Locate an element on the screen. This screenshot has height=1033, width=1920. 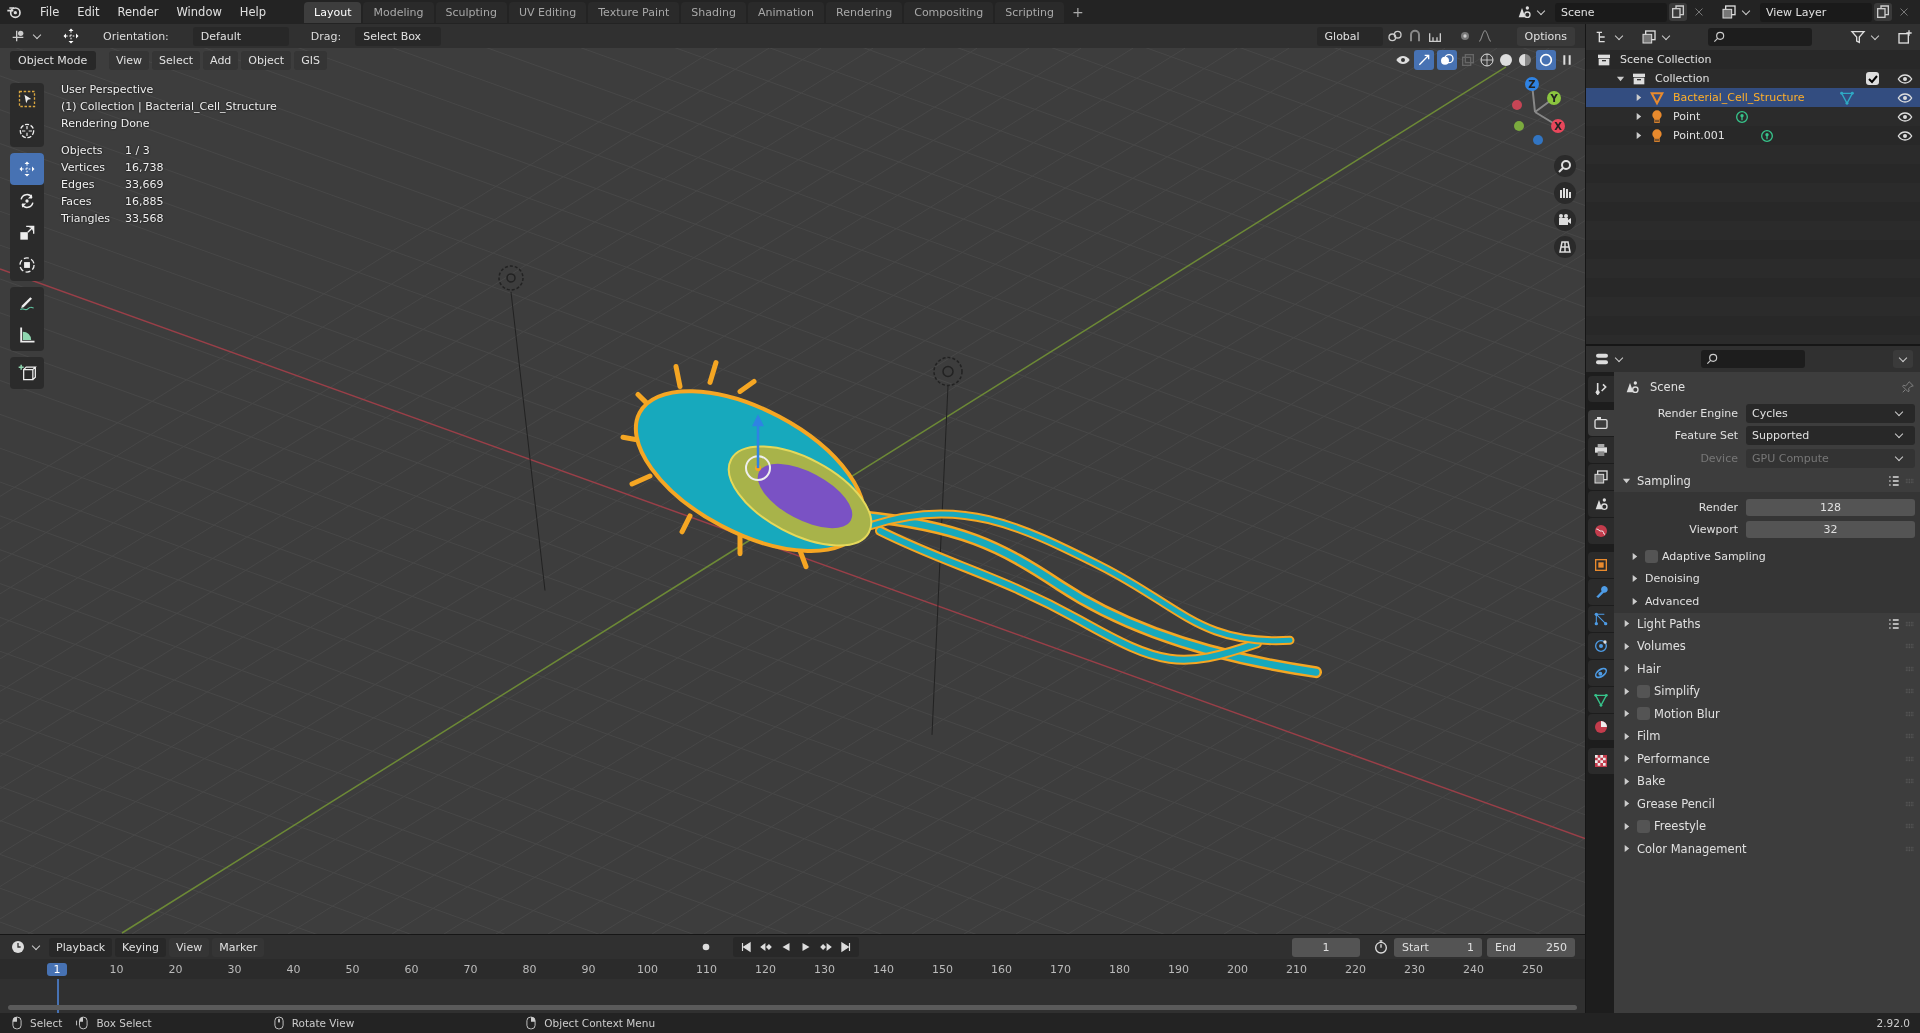
subpanel-header: Advanced is located at coordinates (1672, 601).